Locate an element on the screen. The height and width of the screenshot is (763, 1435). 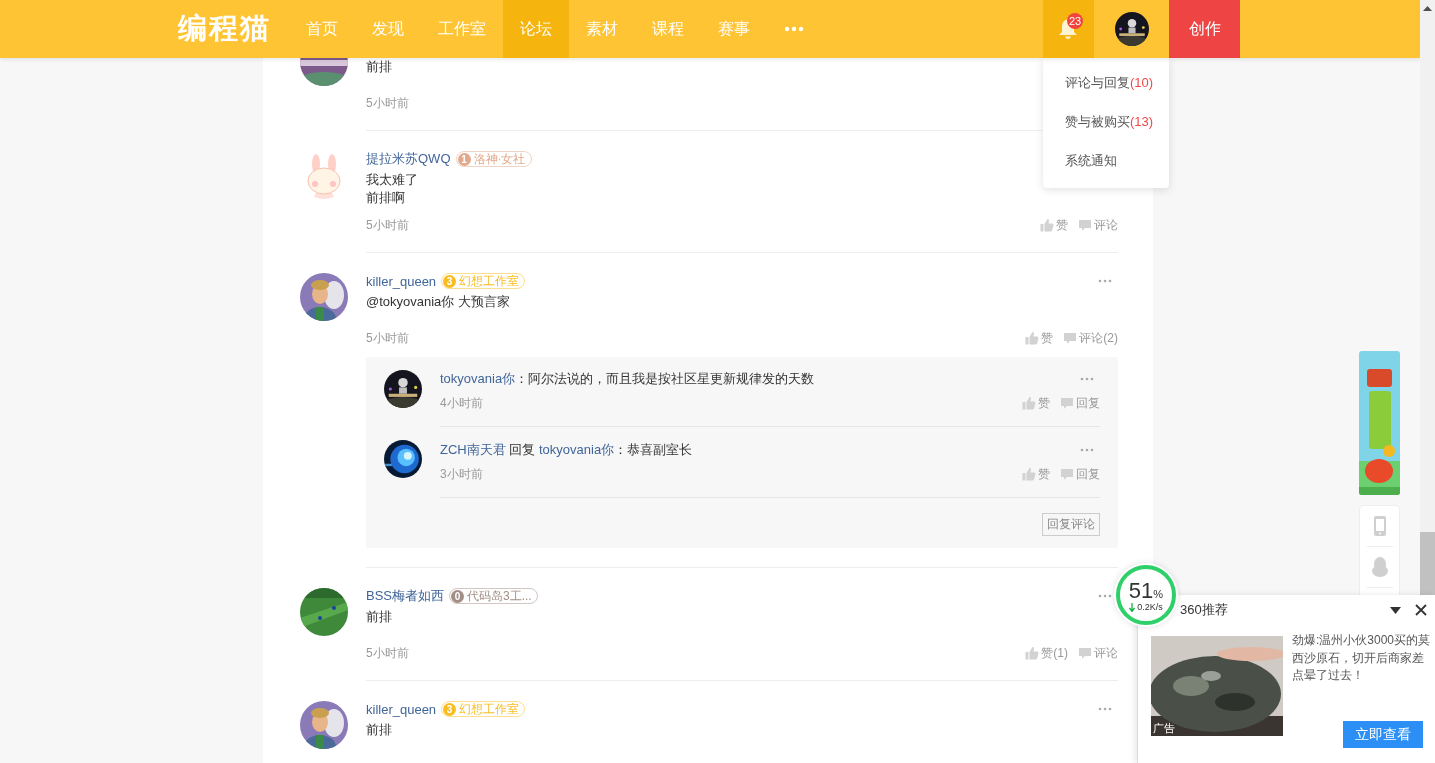
like-button: 赞(1) is located at coordinates (1046, 653).